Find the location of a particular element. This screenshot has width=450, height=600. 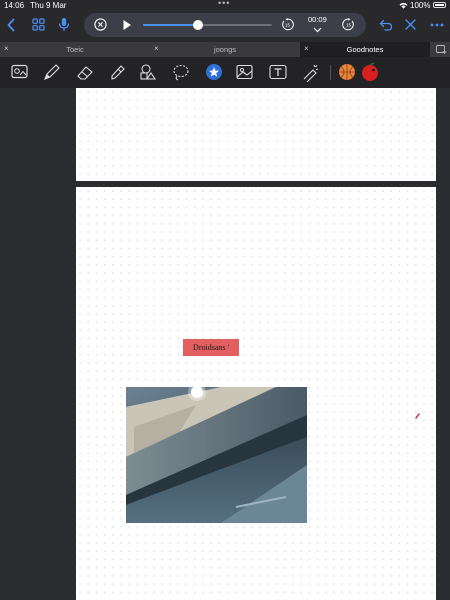

playback-progress-fill is located at coordinates (171, 25).